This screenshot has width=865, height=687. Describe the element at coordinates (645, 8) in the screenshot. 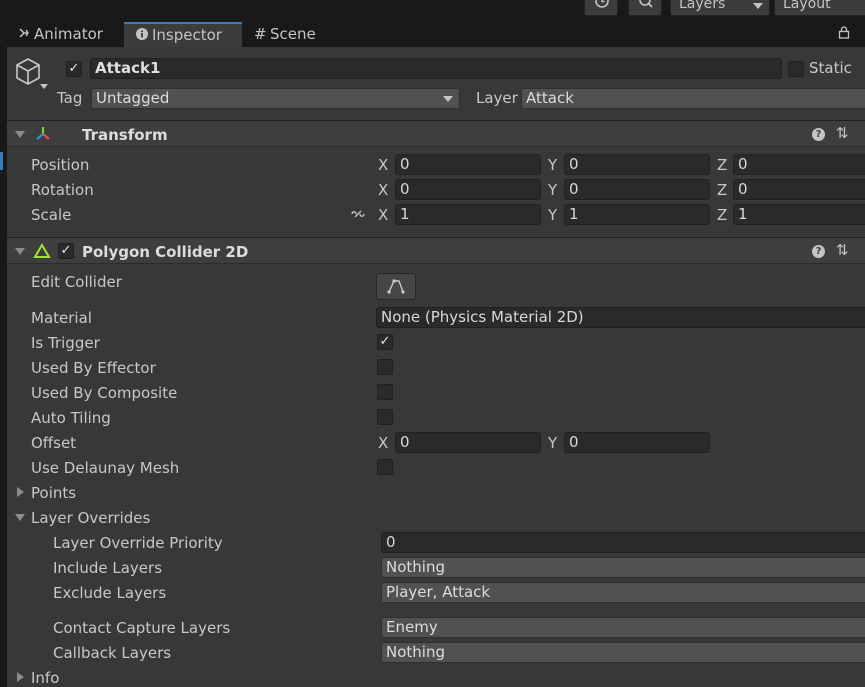

I see `search-button` at that location.